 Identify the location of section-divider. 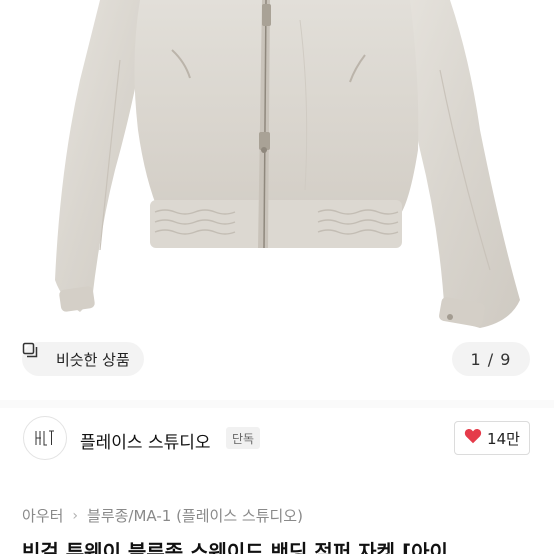
(277, 404).